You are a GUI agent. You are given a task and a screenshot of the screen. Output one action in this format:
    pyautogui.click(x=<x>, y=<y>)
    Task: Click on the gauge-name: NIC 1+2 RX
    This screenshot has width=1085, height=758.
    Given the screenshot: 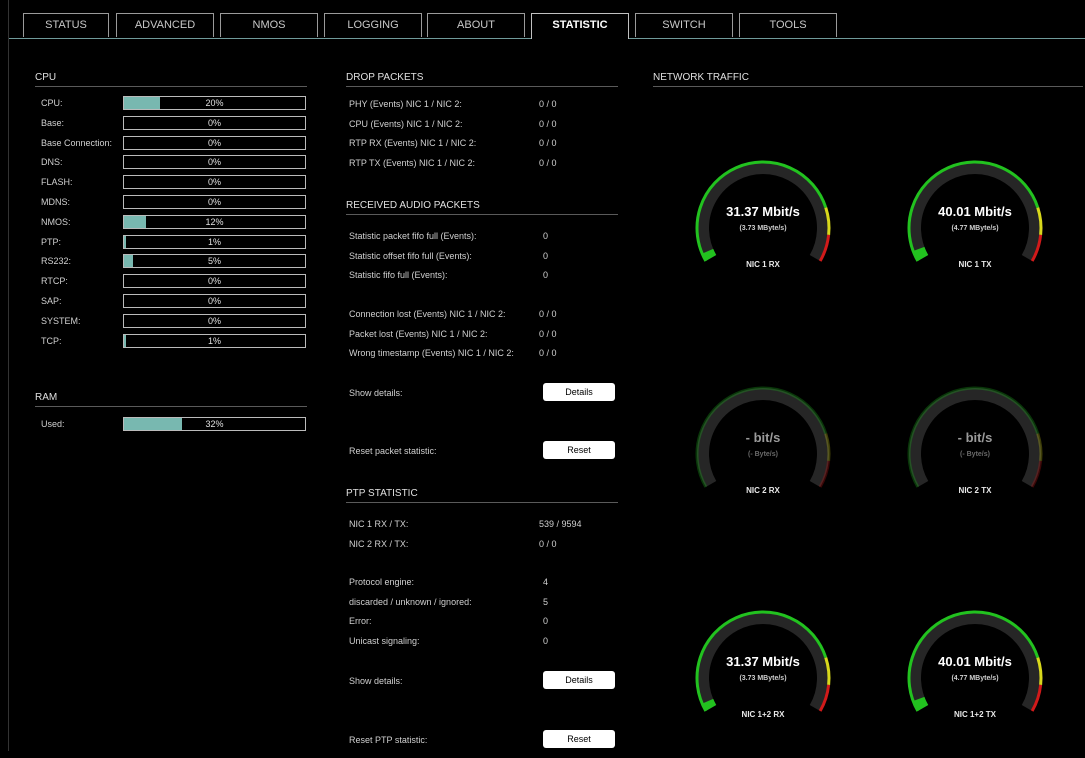 What is the action you would take?
    pyautogui.click(x=763, y=714)
    